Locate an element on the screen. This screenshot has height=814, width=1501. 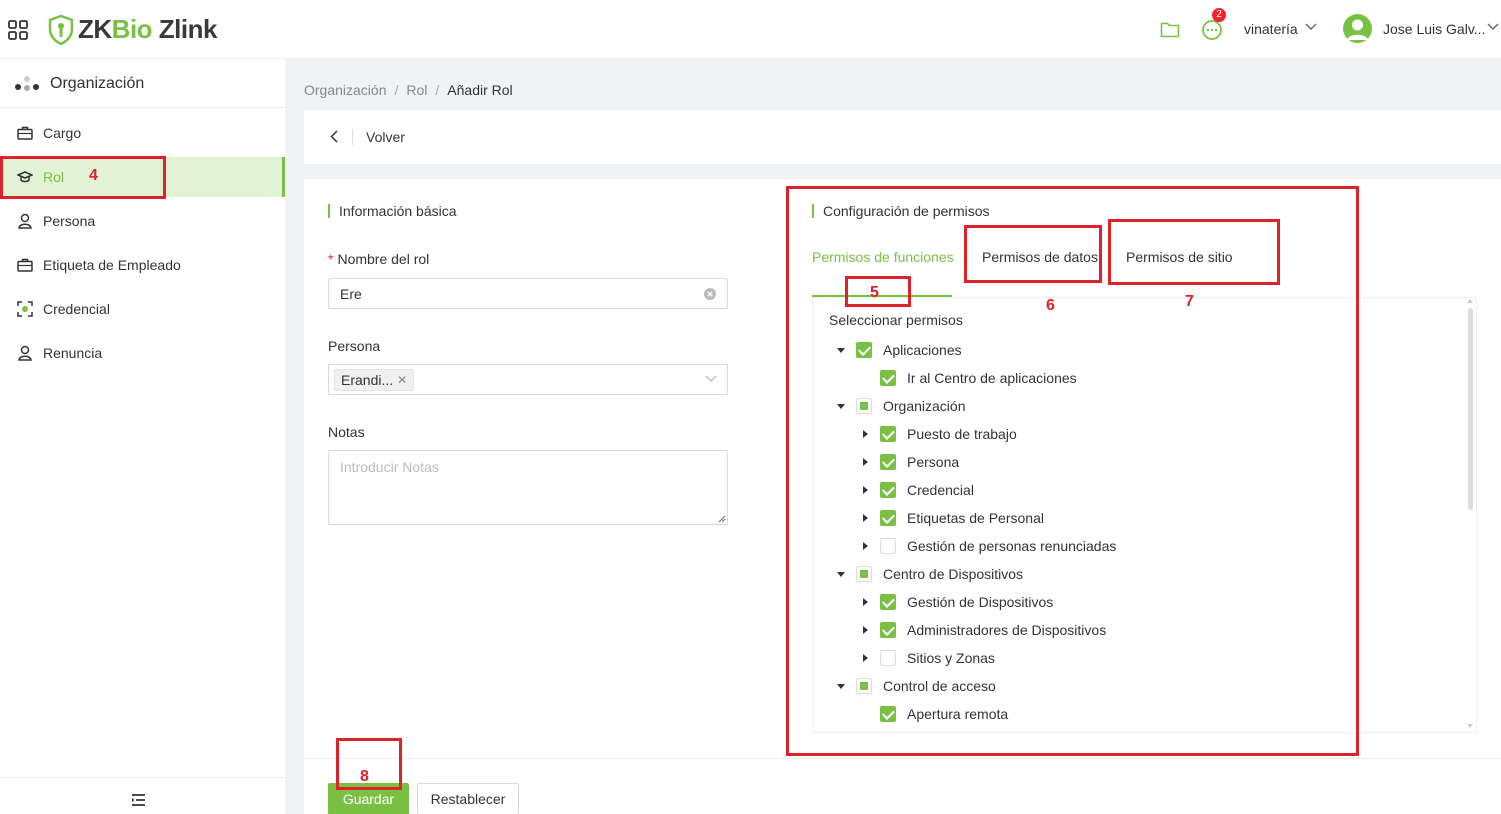
notes-label: Notas is located at coordinates (346, 432).